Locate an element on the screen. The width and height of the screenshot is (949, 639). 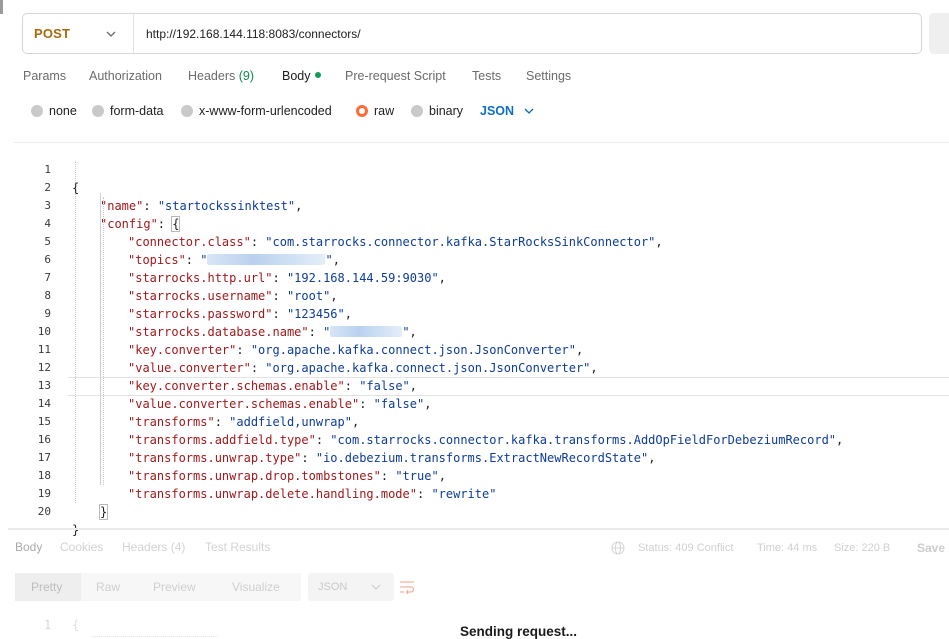
pane-divider is located at coordinates (478, 529).